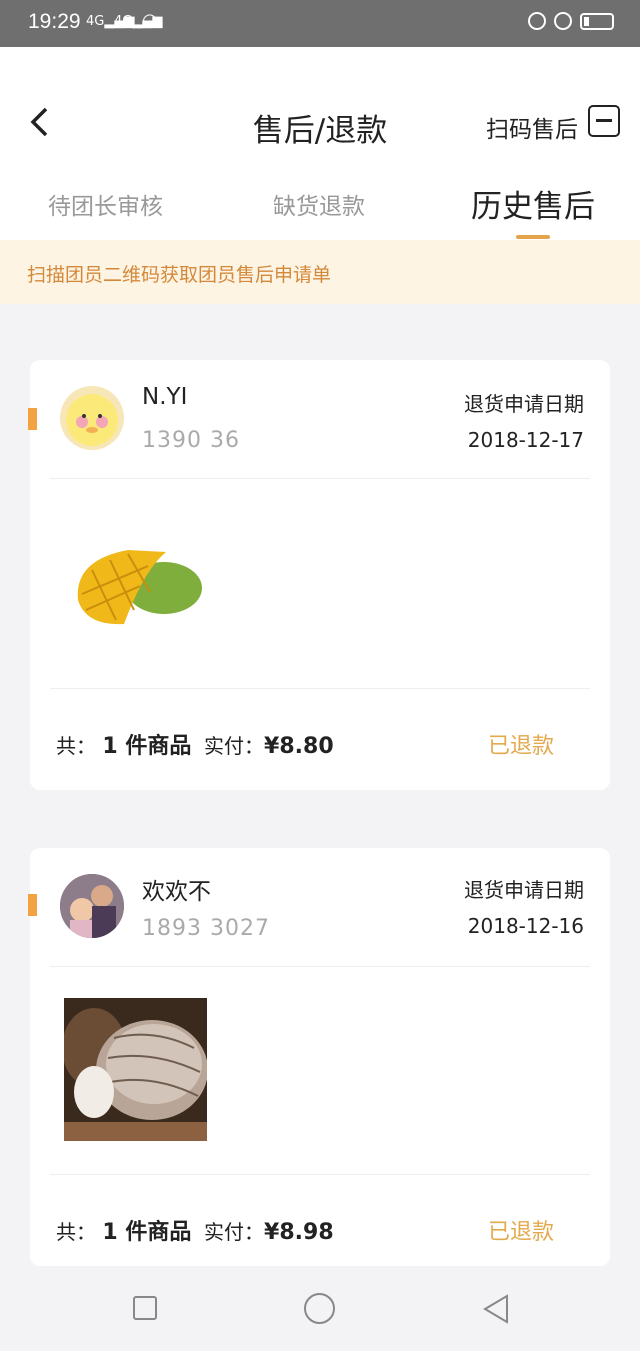 The width and height of the screenshot is (640, 1351). Describe the element at coordinates (206, 928) in the screenshot. I see `member-phone: 1893 3027` at that location.